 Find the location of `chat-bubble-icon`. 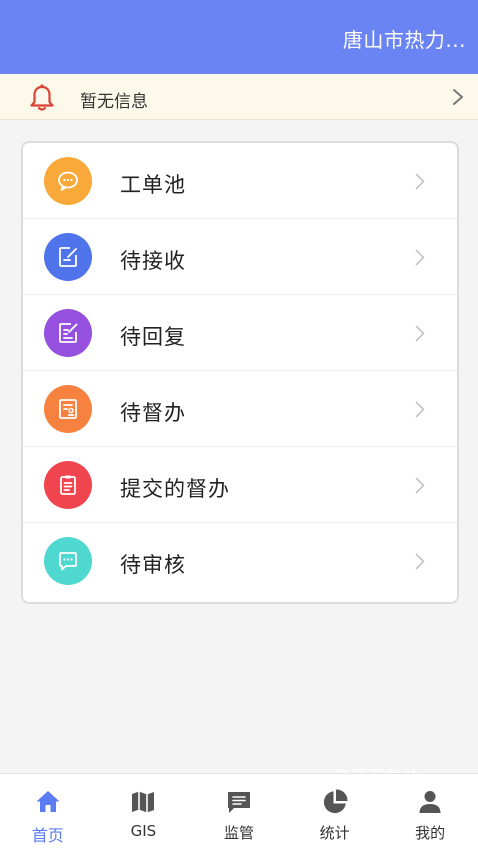

chat-bubble-icon is located at coordinates (68, 181).